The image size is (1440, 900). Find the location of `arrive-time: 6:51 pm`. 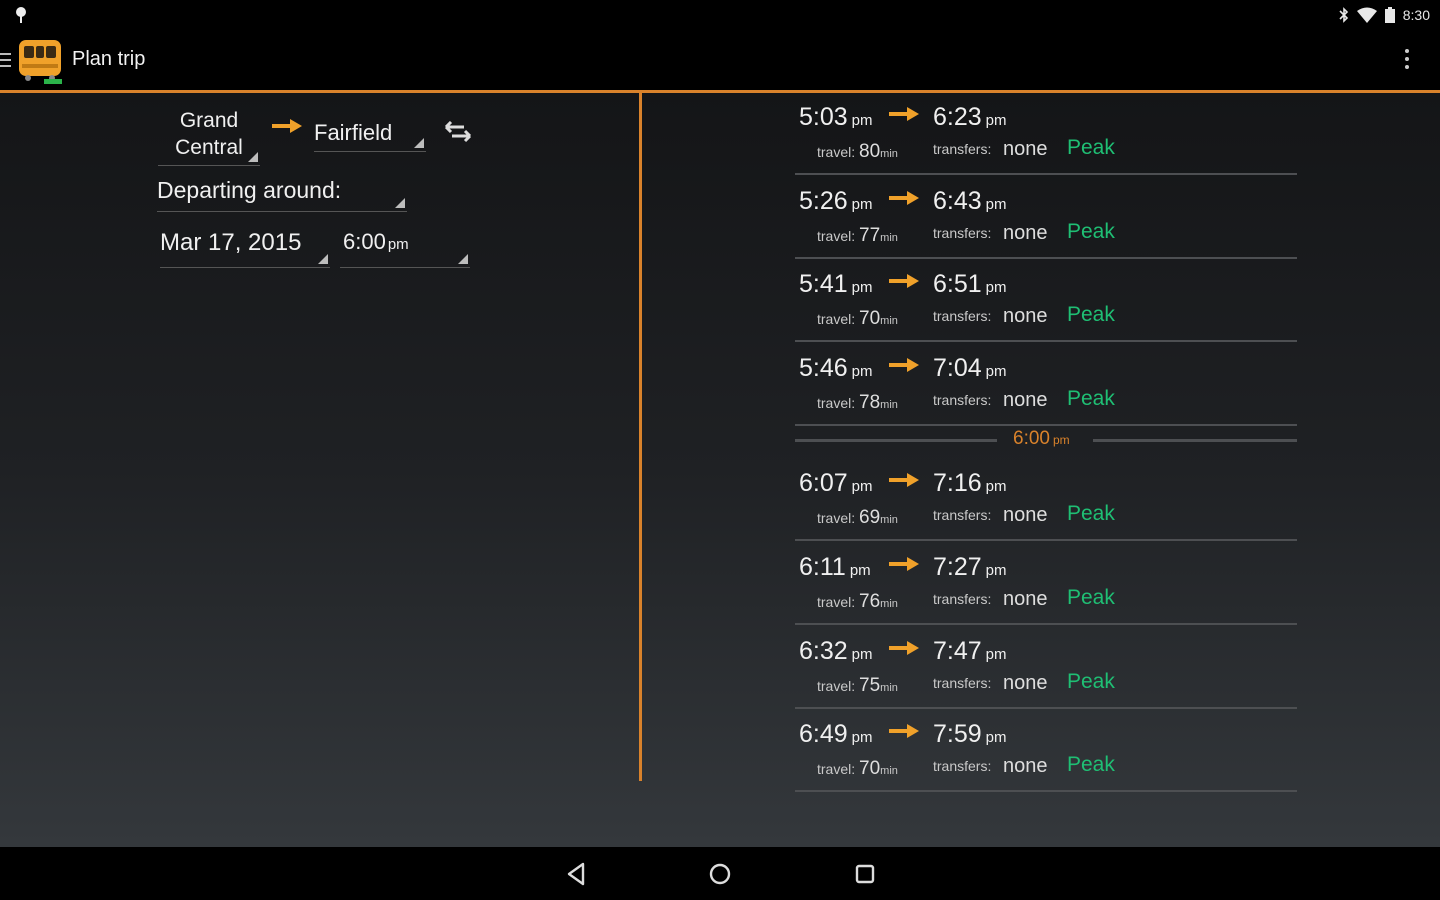

arrive-time: 6:51 pm is located at coordinates (970, 284).